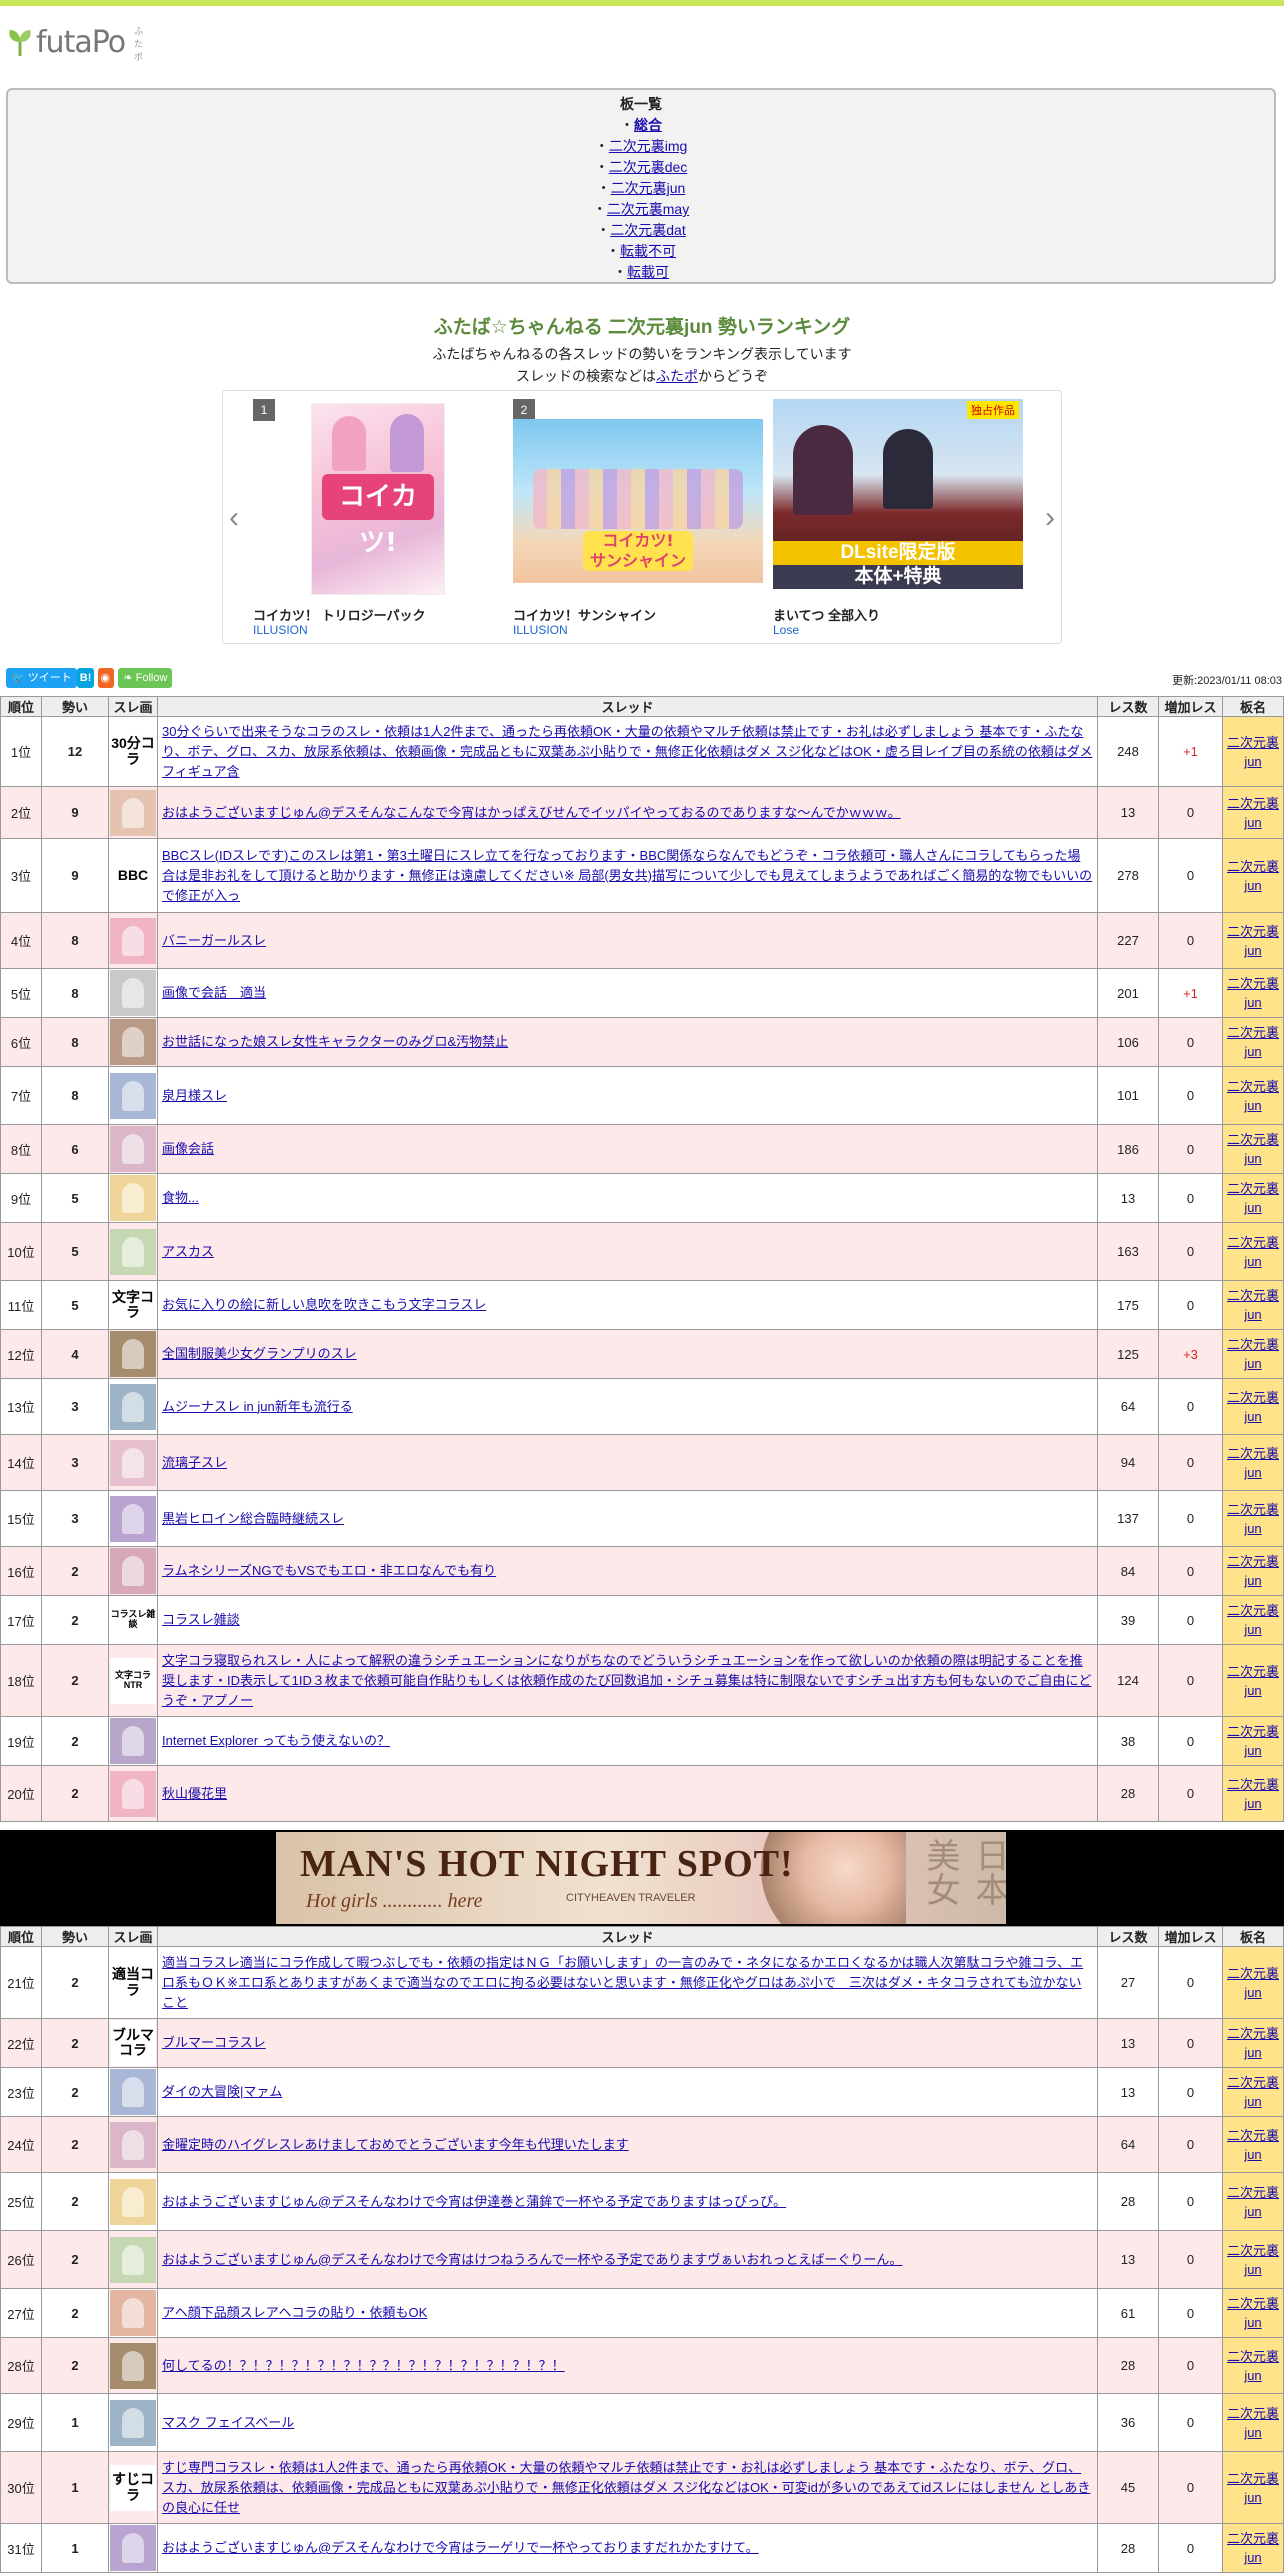  Describe the element at coordinates (133, 875) in the screenshot. I see `thread-thumbnail: BBC` at that location.